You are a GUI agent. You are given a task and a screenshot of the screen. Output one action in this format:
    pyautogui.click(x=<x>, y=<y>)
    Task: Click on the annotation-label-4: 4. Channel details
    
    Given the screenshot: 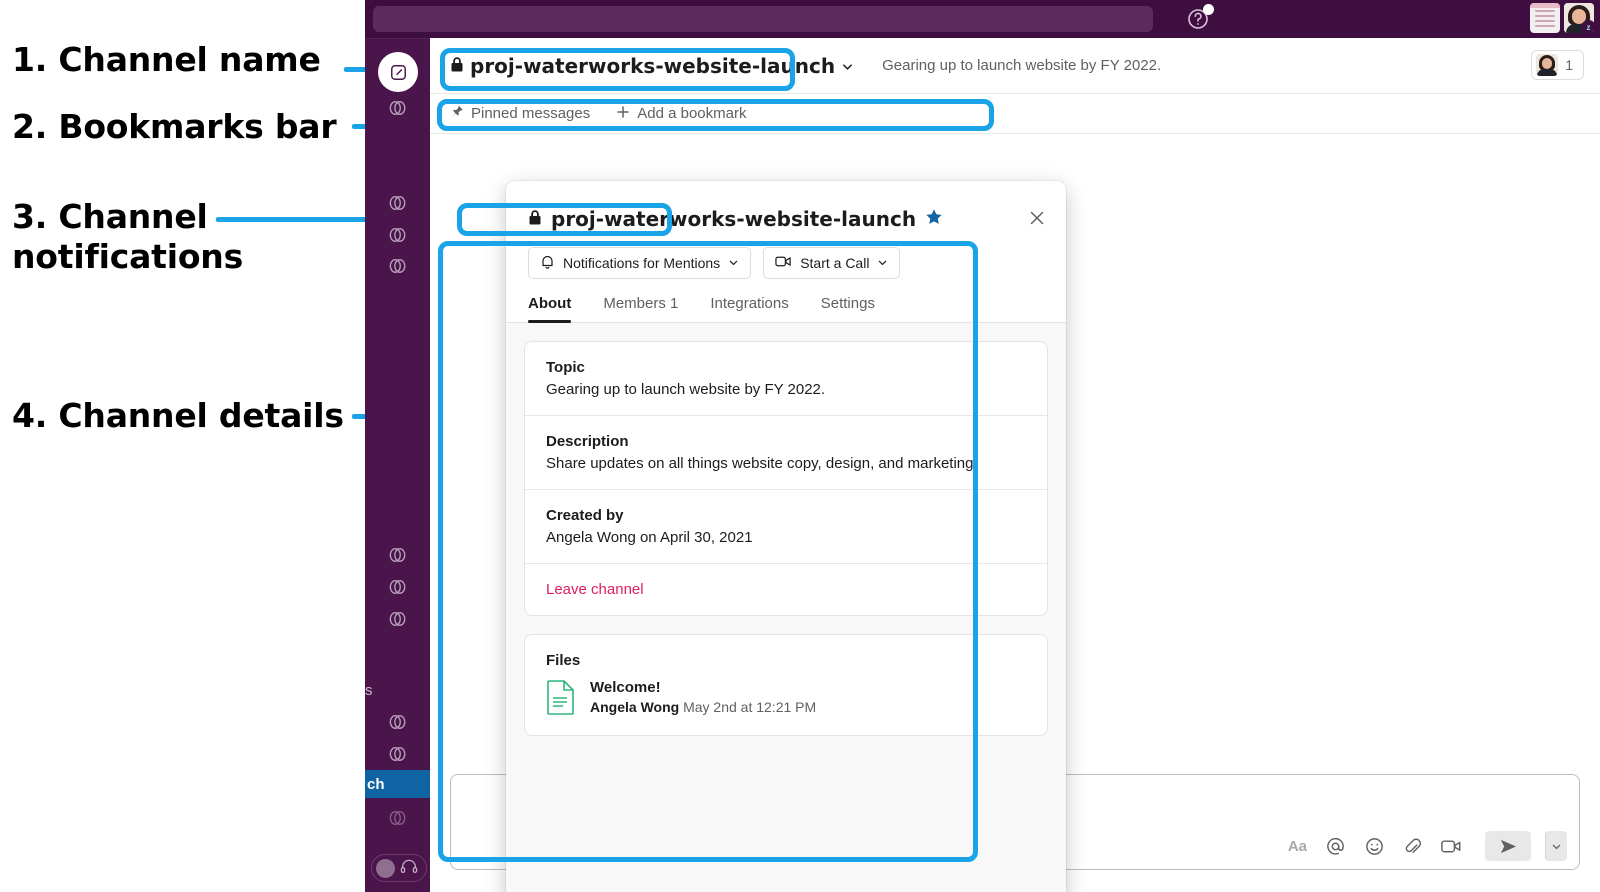 What is the action you would take?
    pyautogui.click(x=178, y=415)
    